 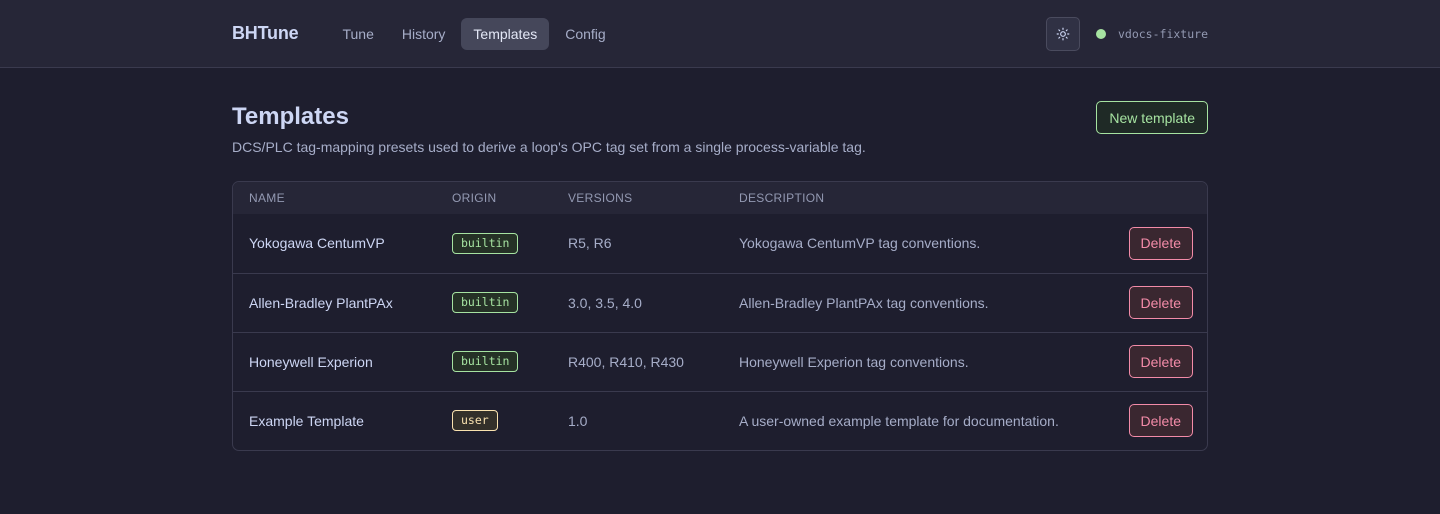 What do you see at coordinates (860, 243) in the screenshot?
I see `template-description: Yokogawa CentumVP tag conventions.` at bounding box center [860, 243].